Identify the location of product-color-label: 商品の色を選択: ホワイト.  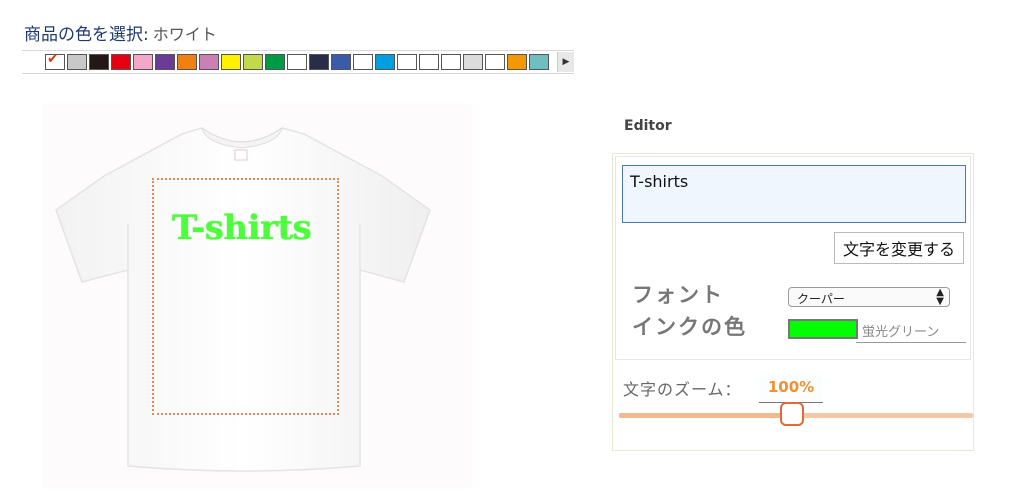
(120, 32).